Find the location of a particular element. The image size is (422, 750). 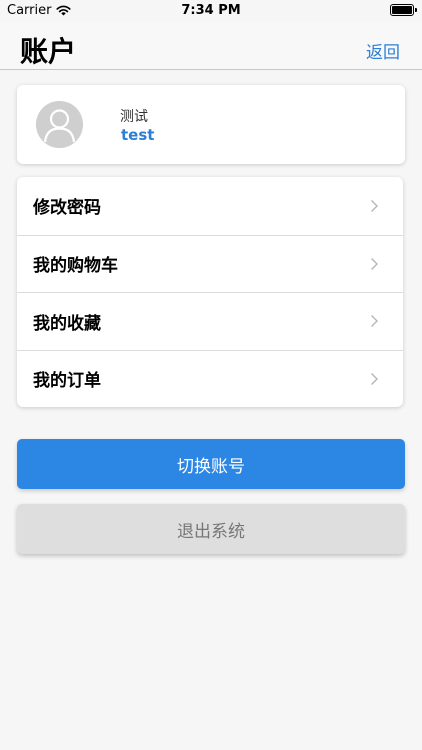

menu-item-label: 我的收藏 is located at coordinates (67, 323).